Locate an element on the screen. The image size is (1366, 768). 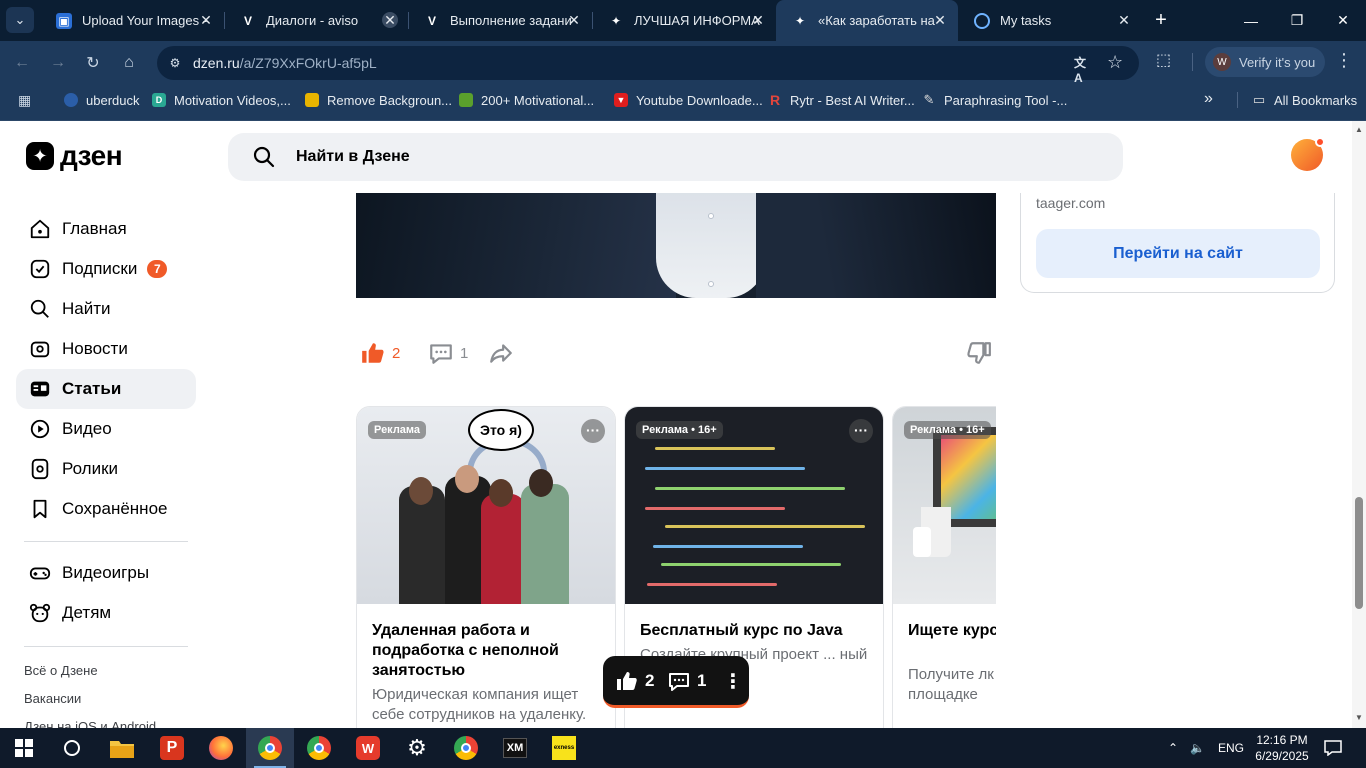
go-to-site-button: Перейти на сайт is located at coordinates (1178, 253).